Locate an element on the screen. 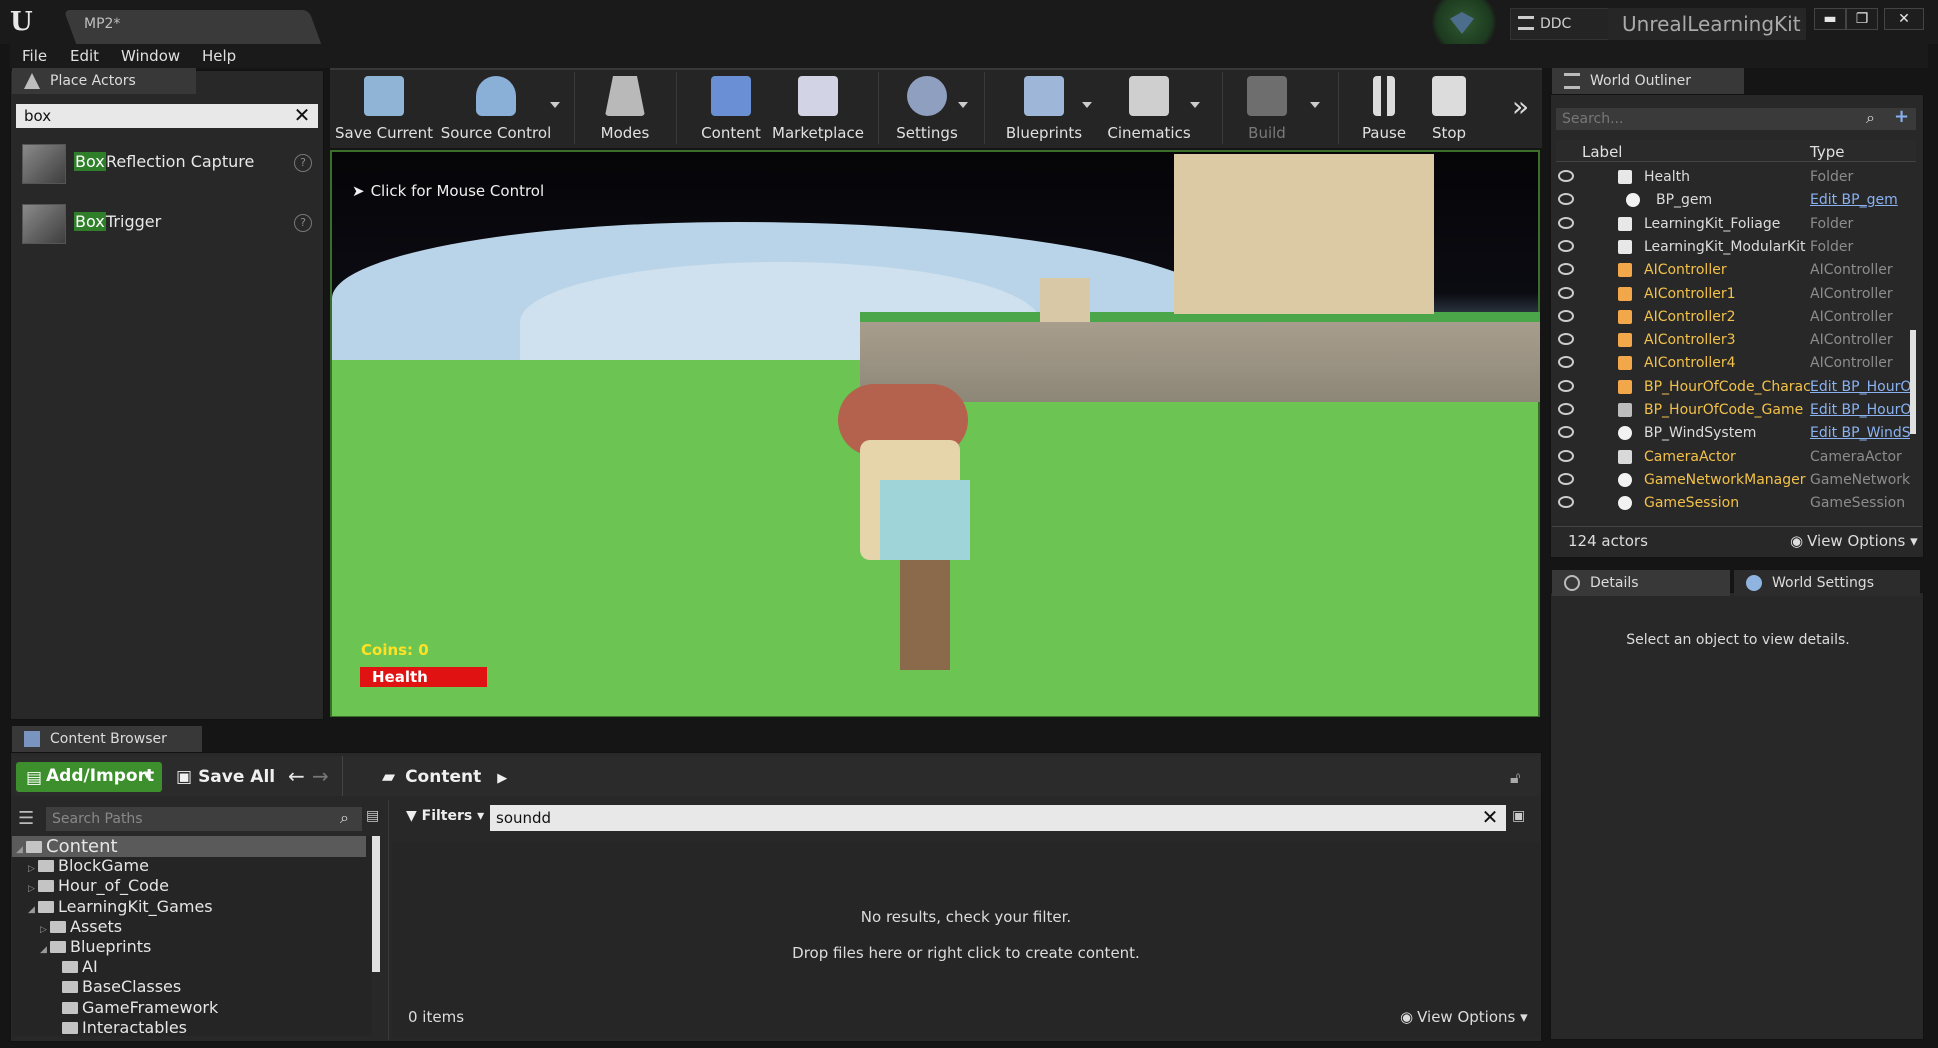 This screenshot has width=1938, height=1048. pause-button: Pause is located at coordinates (1384, 108).